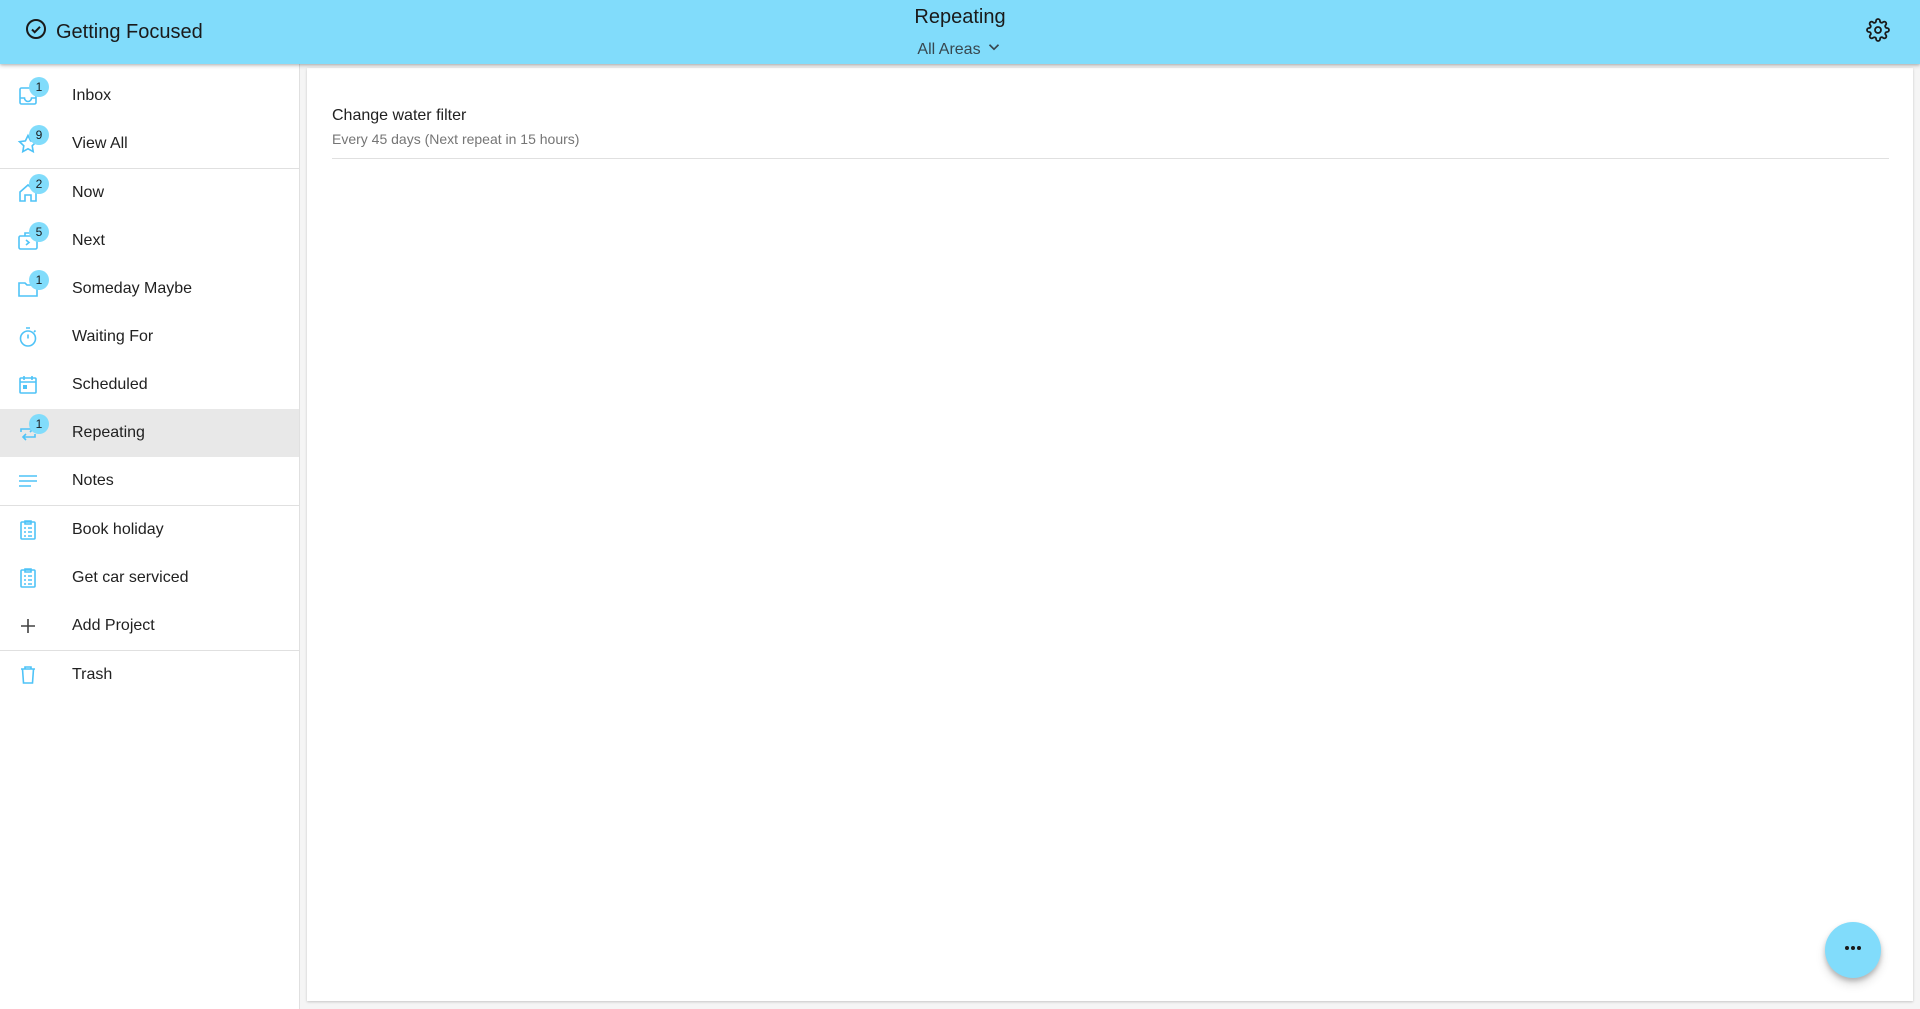 This screenshot has height=1009, width=1920. I want to click on sidebar-item-label: Waiting For, so click(113, 336).